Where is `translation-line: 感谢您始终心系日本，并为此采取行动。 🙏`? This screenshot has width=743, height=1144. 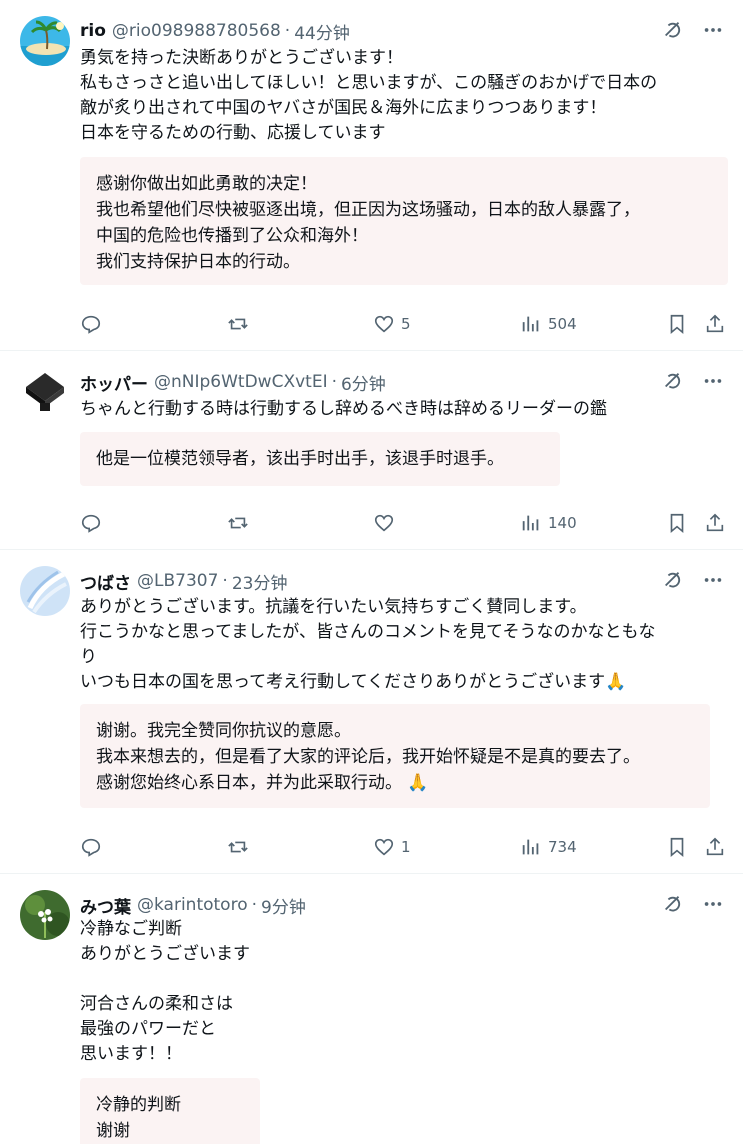 translation-line: 感谢您始终心系日本，并为此采取行动。 🙏 is located at coordinates (395, 783).